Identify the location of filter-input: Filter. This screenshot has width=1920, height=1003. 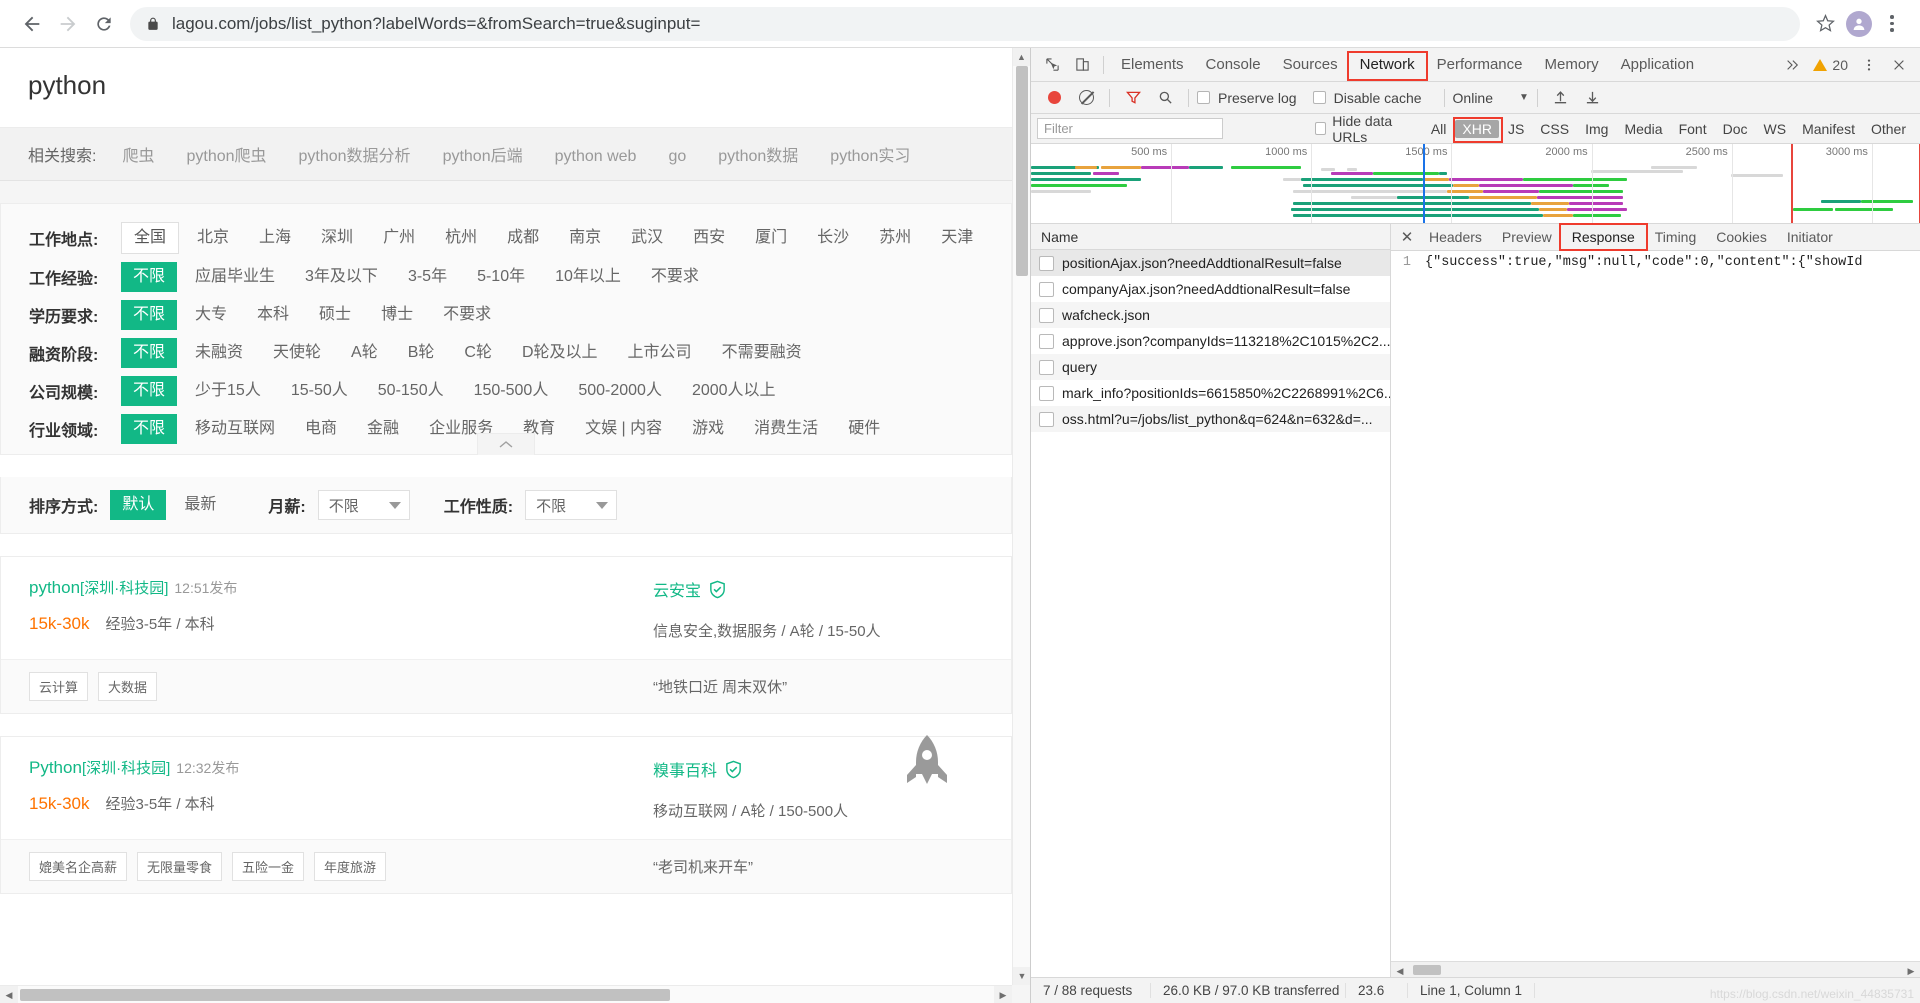
(1130, 128).